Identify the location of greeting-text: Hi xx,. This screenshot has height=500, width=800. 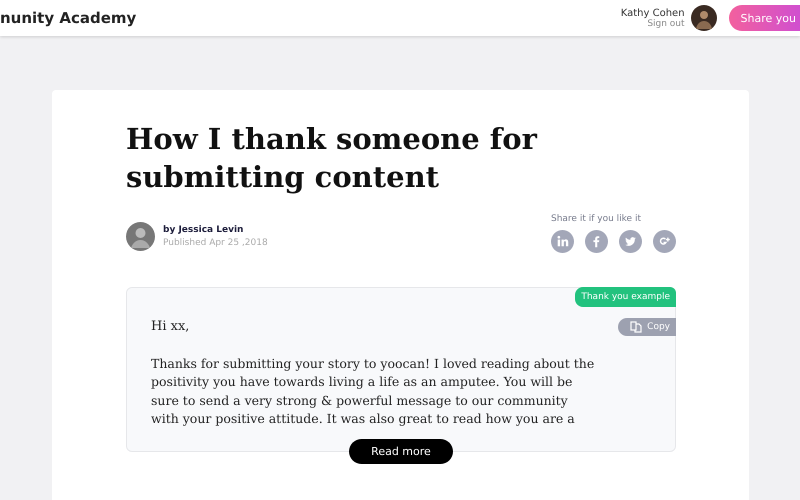
(170, 327).